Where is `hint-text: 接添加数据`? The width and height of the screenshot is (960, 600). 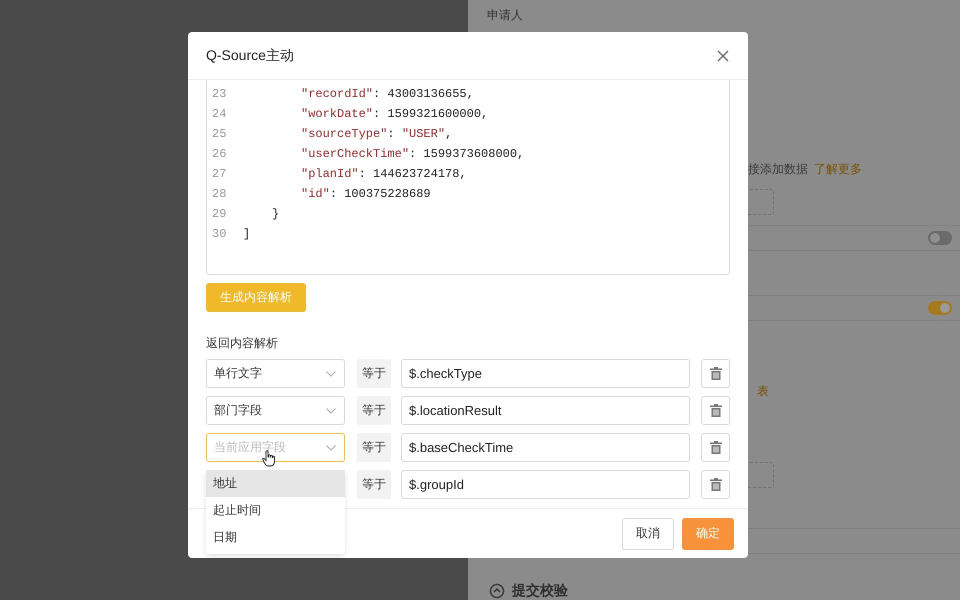 hint-text: 接添加数据 is located at coordinates (778, 169).